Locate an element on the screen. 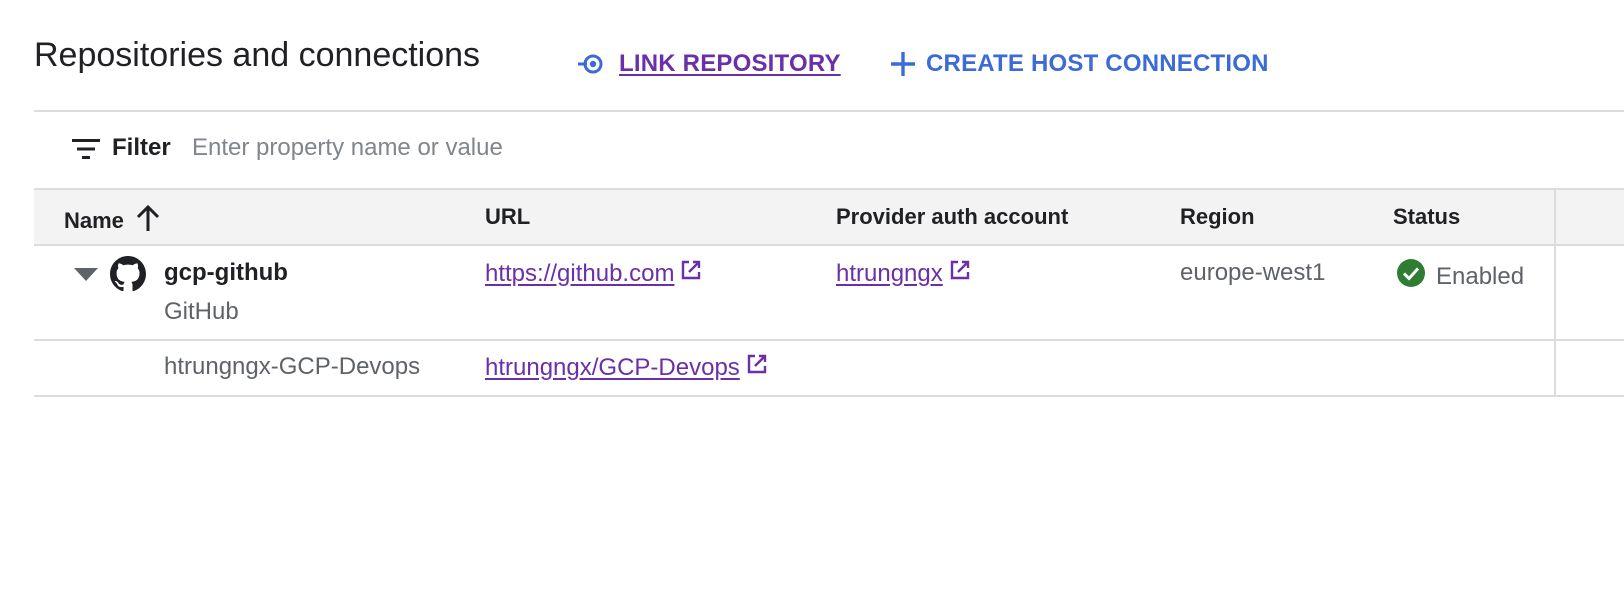 This screenshot has height=614, width=1624. column-header-status: Status is located at coordinates (1426, 217).